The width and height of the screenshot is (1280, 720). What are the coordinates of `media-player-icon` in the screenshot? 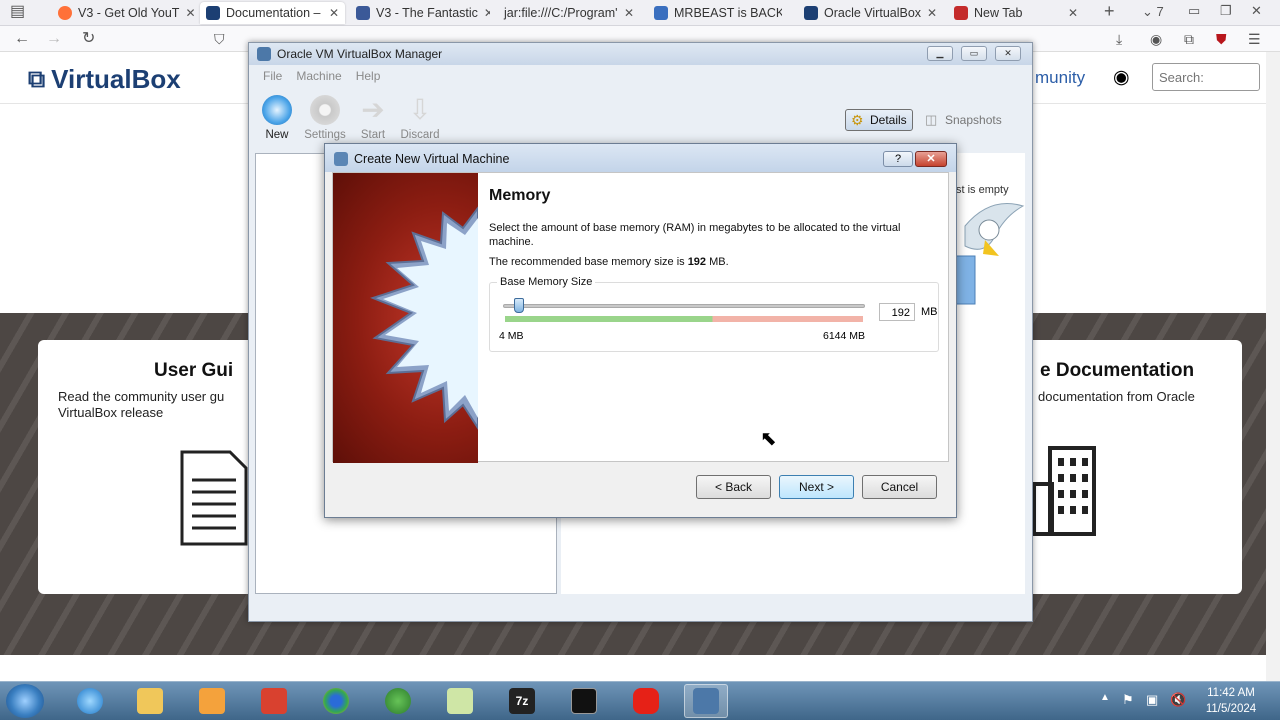 It's located at (212, 701).